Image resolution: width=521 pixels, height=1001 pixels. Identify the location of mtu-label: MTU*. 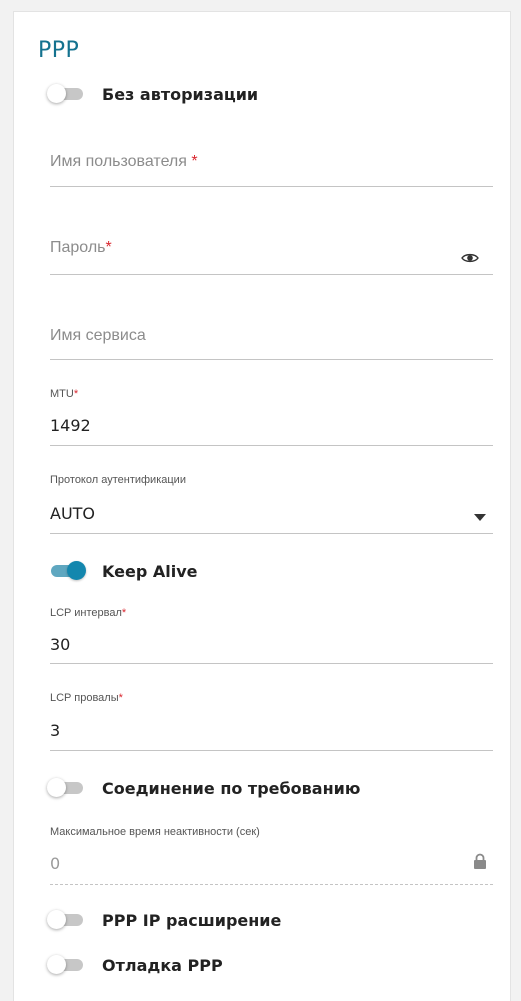
(64, 394).